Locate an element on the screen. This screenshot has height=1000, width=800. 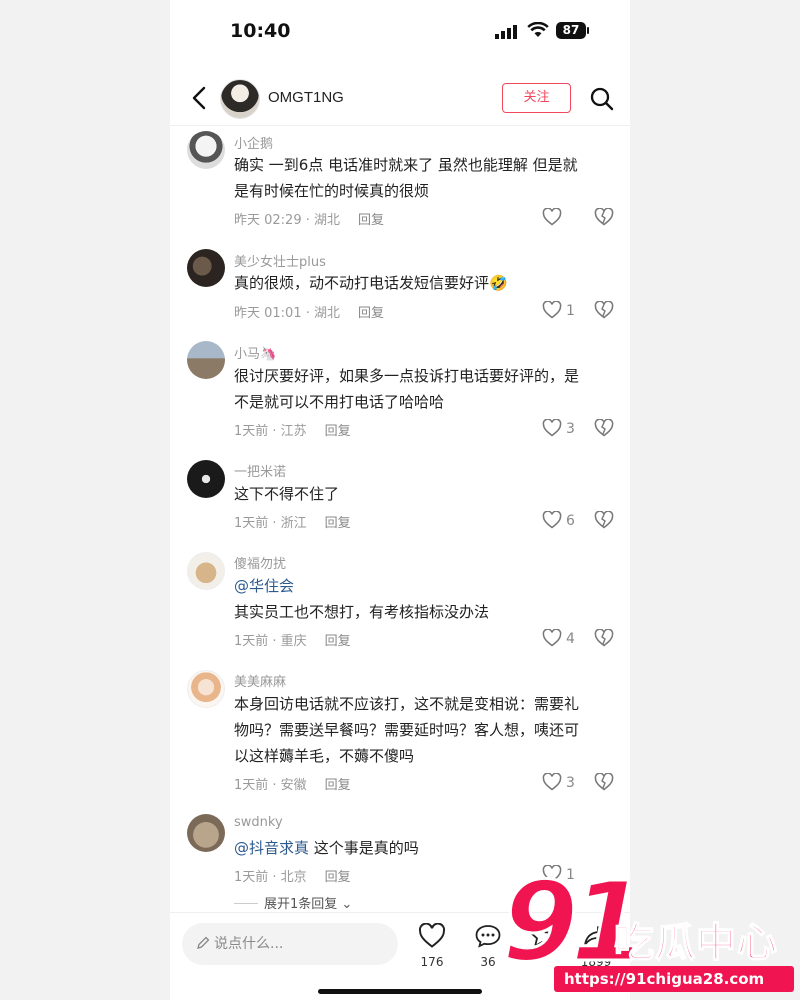
share-total: 1899 is located at coordinates (596, 962).